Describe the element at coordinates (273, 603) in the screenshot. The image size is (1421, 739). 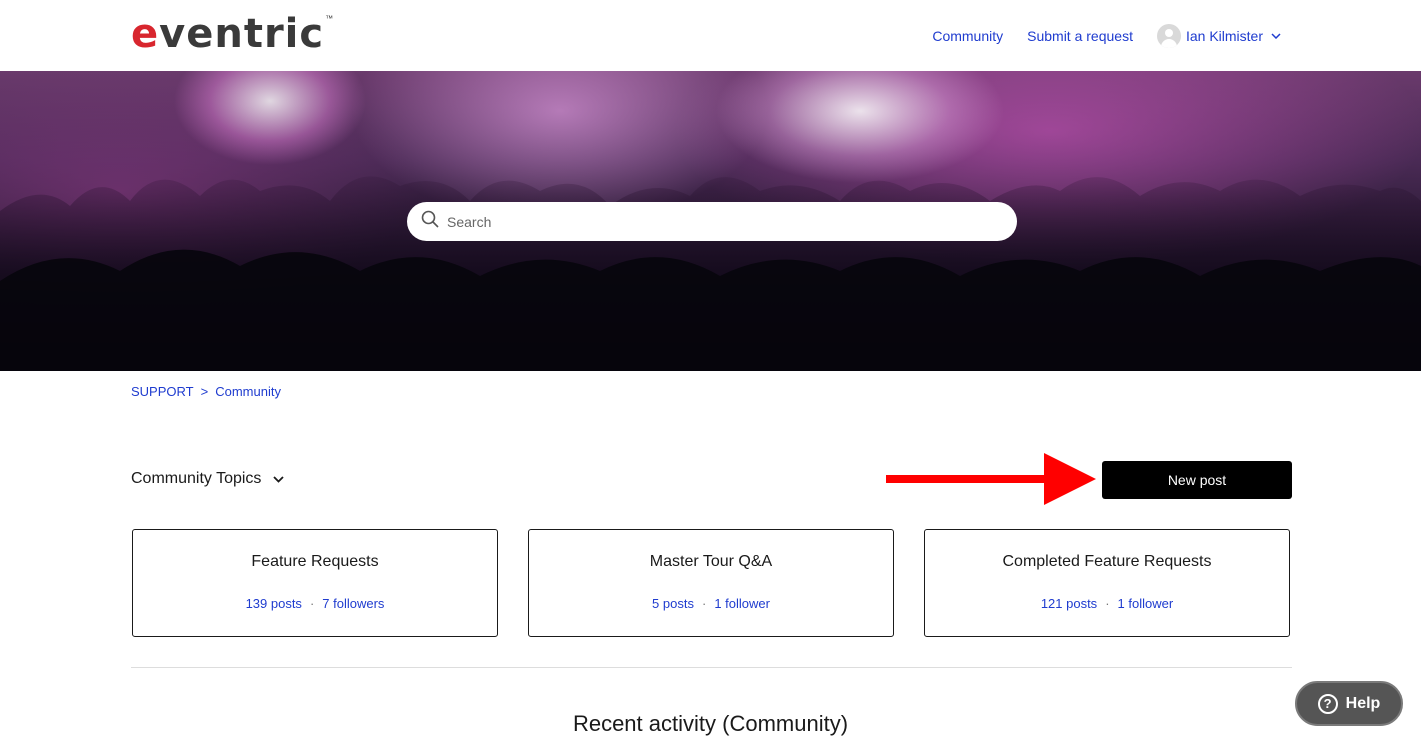
I see `topic-posts-count: 139 posts` at that location.